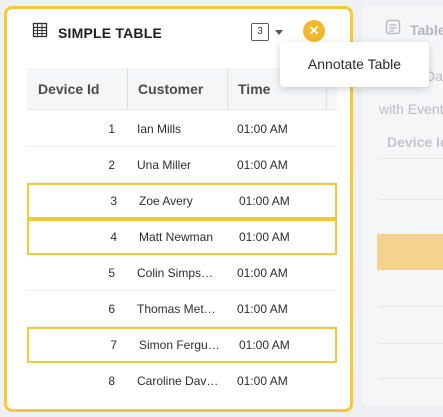 This screenshot has width=443, height=417. I want to click on table-row: 5 Colin Simps… 01:00 AM, so click(182, 273).